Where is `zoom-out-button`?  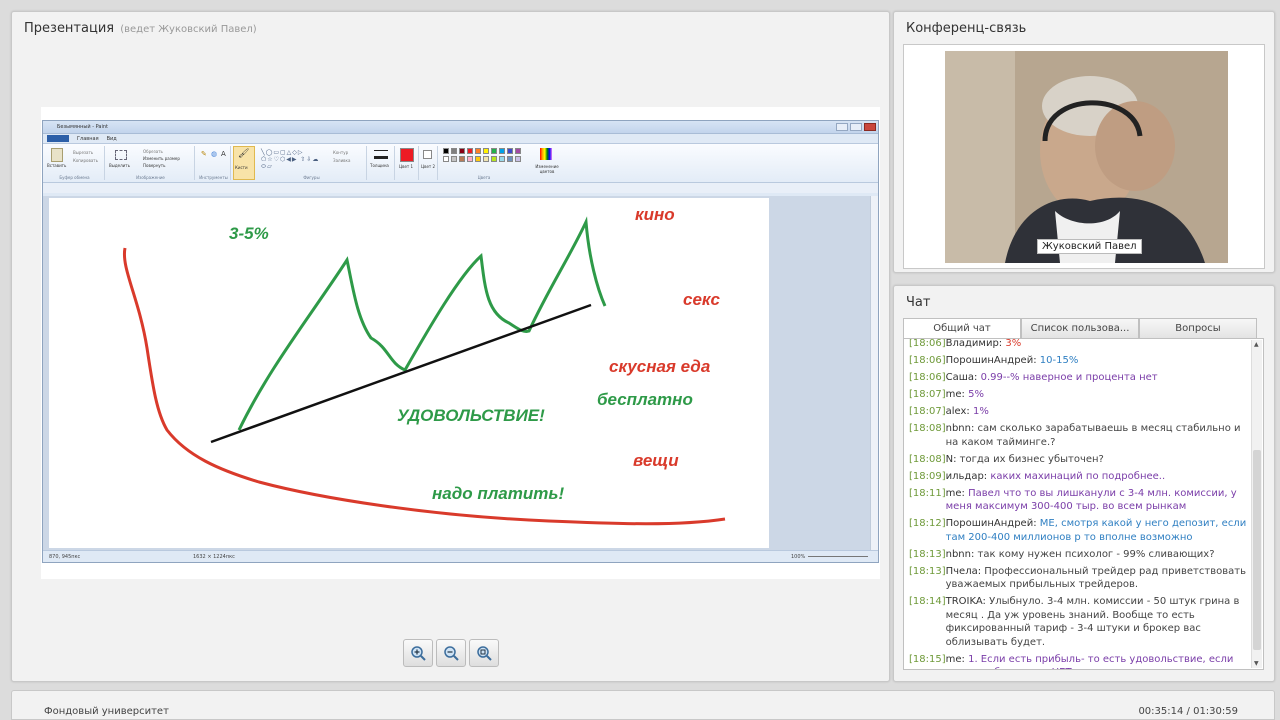
zoom-out-button is located at coordinates (451, 653).